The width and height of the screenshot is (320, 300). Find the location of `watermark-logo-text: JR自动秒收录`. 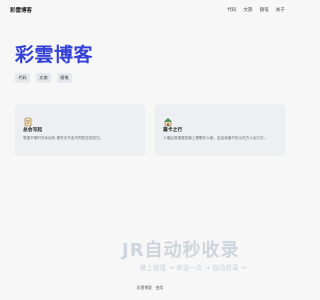

watermark-logo-text: JR自动秒收录 is located at coordinates (181, 250).